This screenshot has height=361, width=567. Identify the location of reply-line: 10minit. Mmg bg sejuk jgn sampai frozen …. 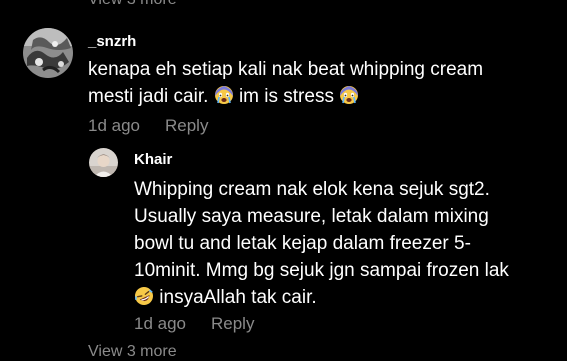
(321, 270).